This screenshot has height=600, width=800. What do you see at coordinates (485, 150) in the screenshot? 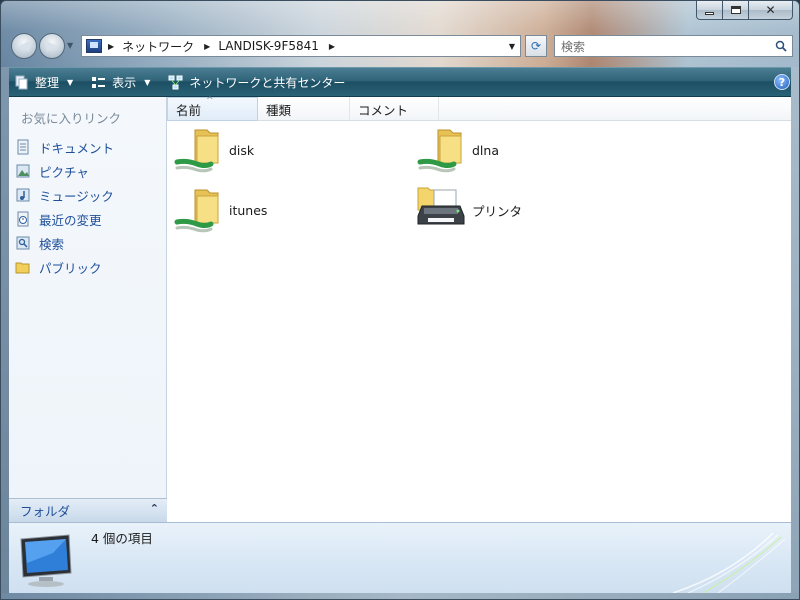
I see `file-name: dlna` at bounding box center [485, 150].